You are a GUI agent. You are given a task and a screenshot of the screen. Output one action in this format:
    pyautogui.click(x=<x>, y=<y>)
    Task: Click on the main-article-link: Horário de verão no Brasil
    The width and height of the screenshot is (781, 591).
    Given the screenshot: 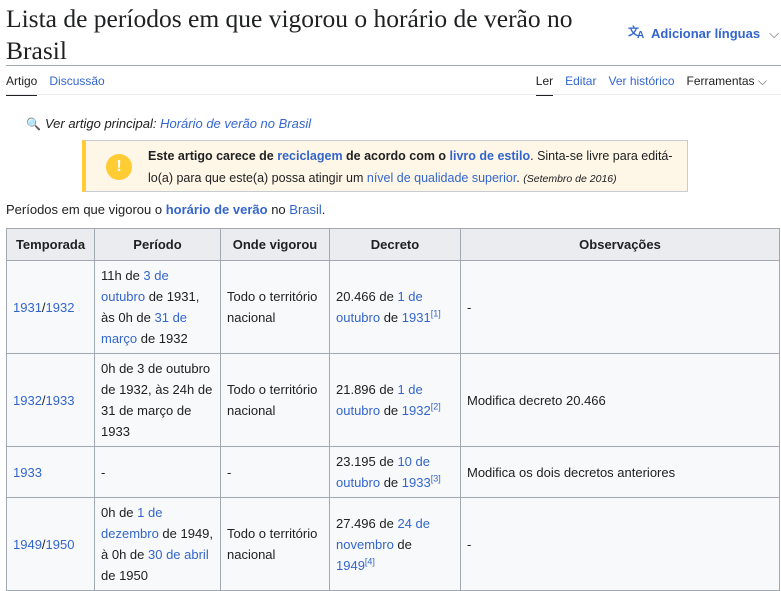 What is the action you would take?
    pyautogui.click(x=235, y=123)
    